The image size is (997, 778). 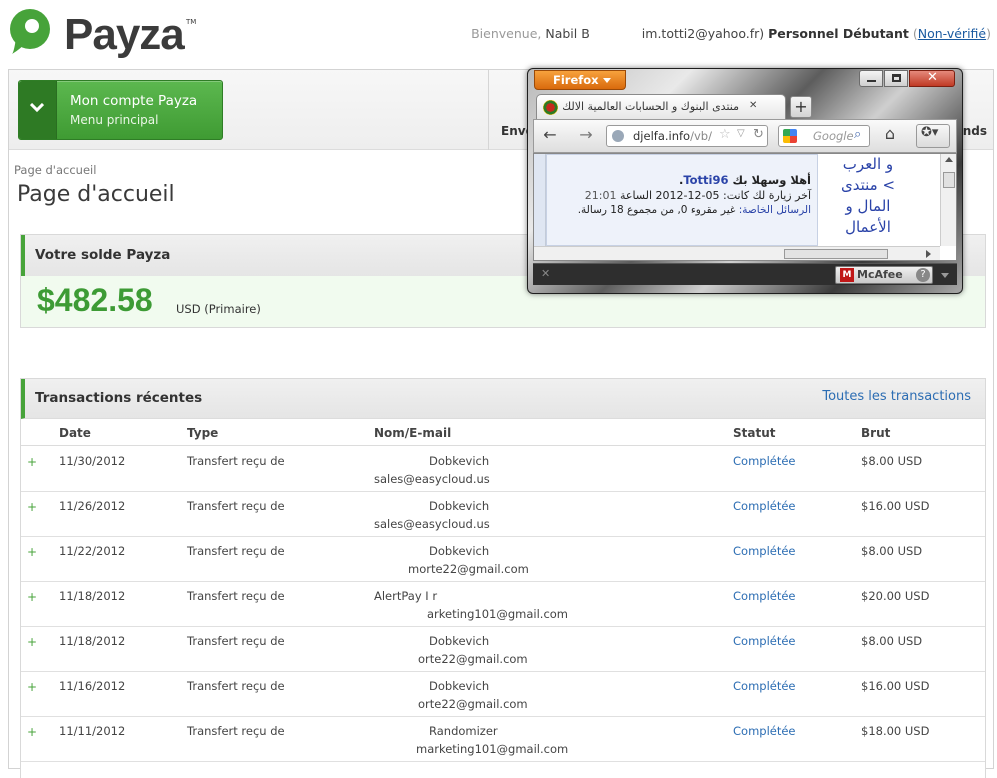 What do you see at coordinates (92, 641) in the screenshot?
I see `row-date: 11/18/2012` at bounding box center [92, 641].